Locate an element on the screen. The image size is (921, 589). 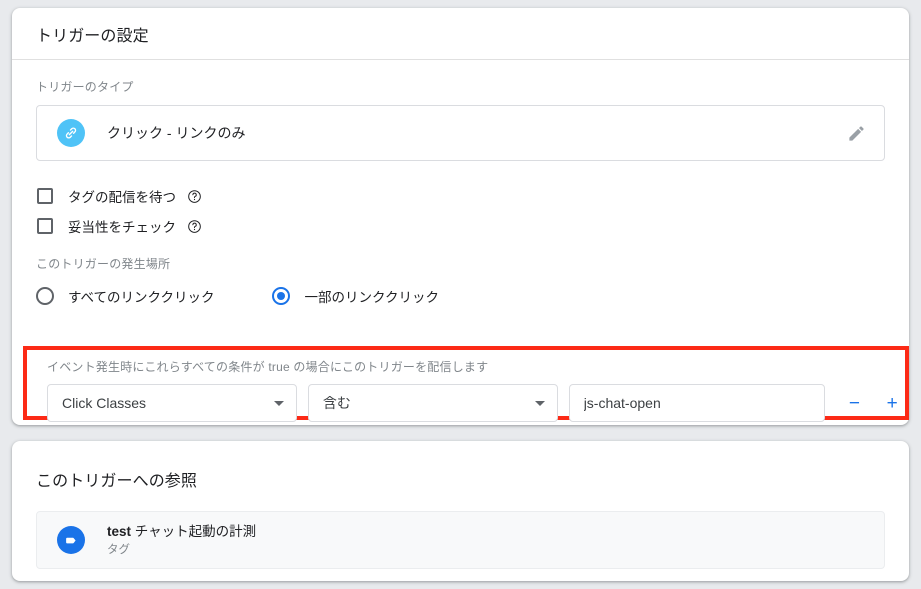
remove-condition-button: − is located at coordinates (855, 403).